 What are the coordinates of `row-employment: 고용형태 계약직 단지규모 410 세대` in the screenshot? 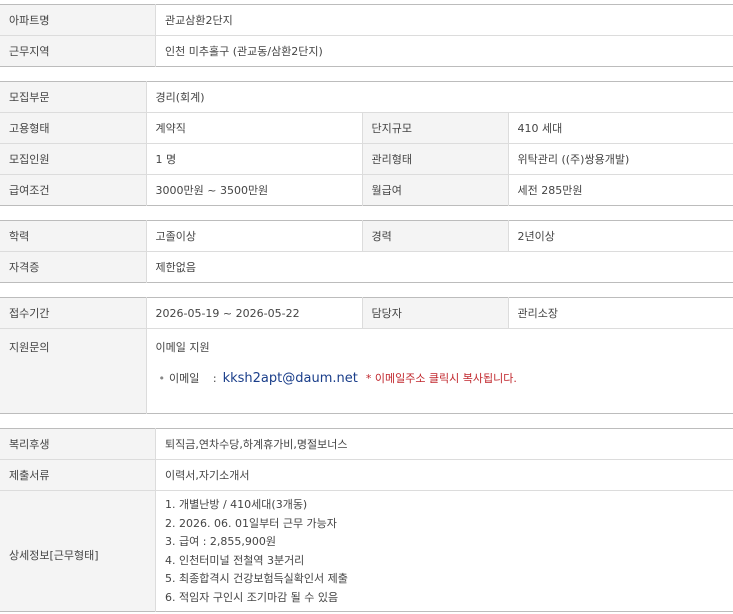 It's located at (366, 128).